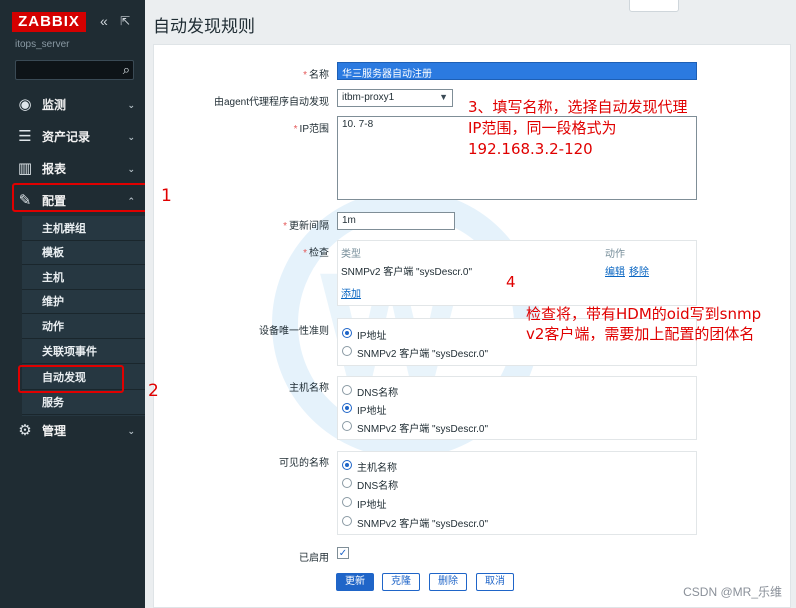  I want to click on zabbix-logo: ZABBIX, so click(49, 22).